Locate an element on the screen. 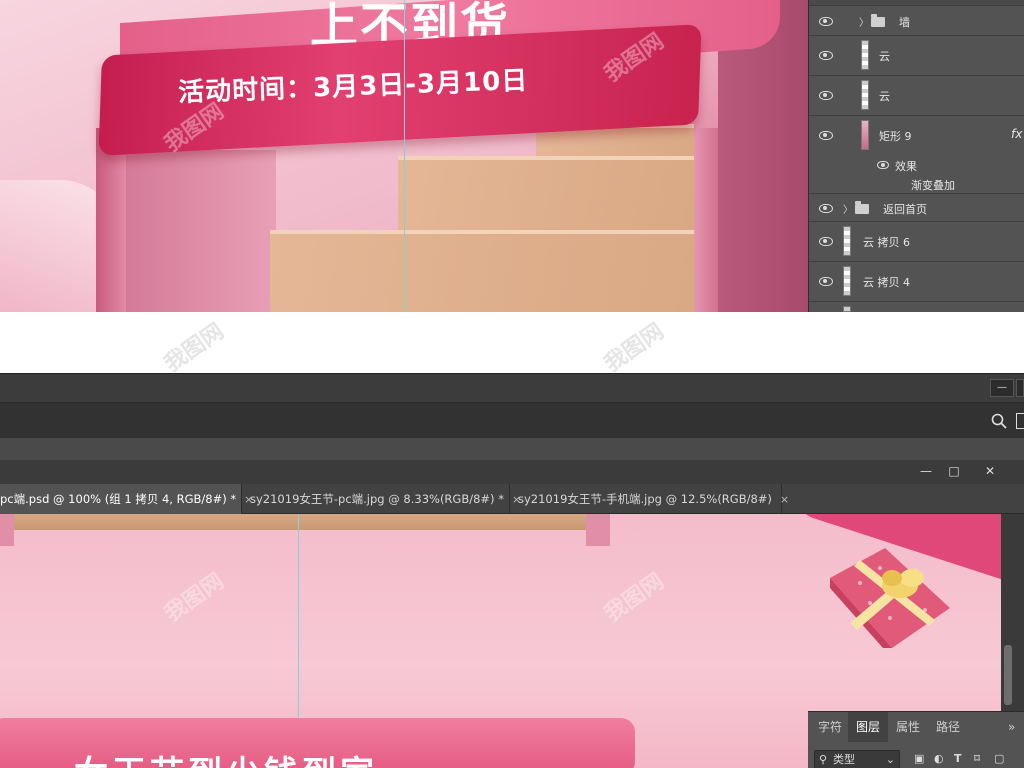 The height and width of the screenshot is (768, 1024). search-icon is located at coordinates (999, 421).